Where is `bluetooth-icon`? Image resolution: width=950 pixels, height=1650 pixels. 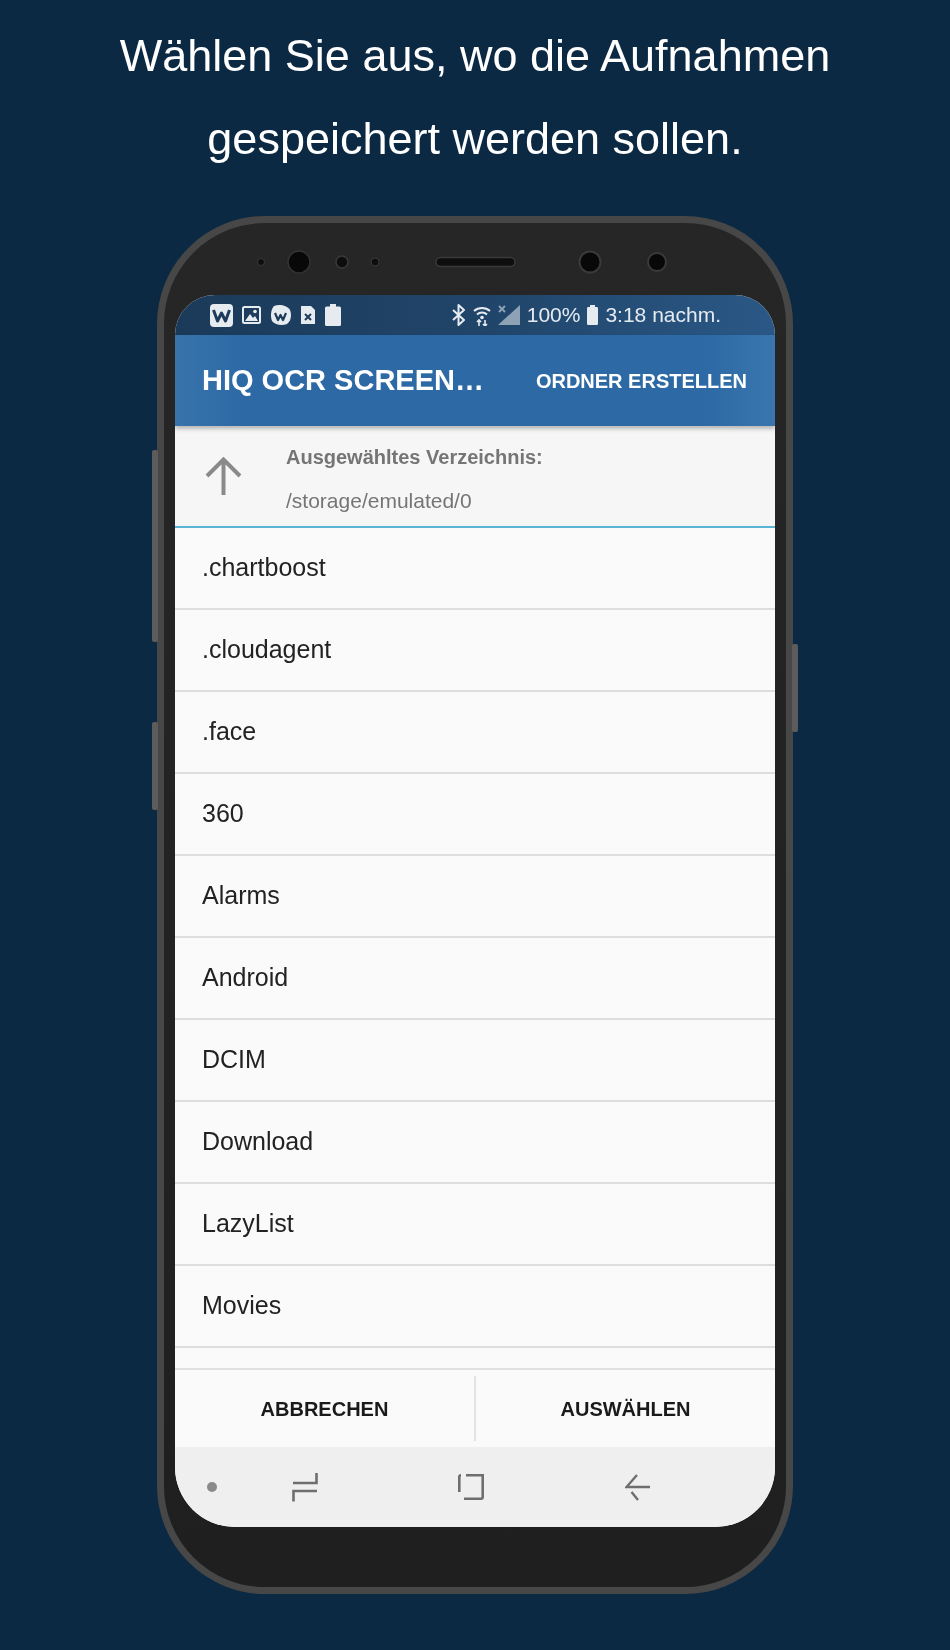
bluetooth-icon is located at coordinates (458, 315).